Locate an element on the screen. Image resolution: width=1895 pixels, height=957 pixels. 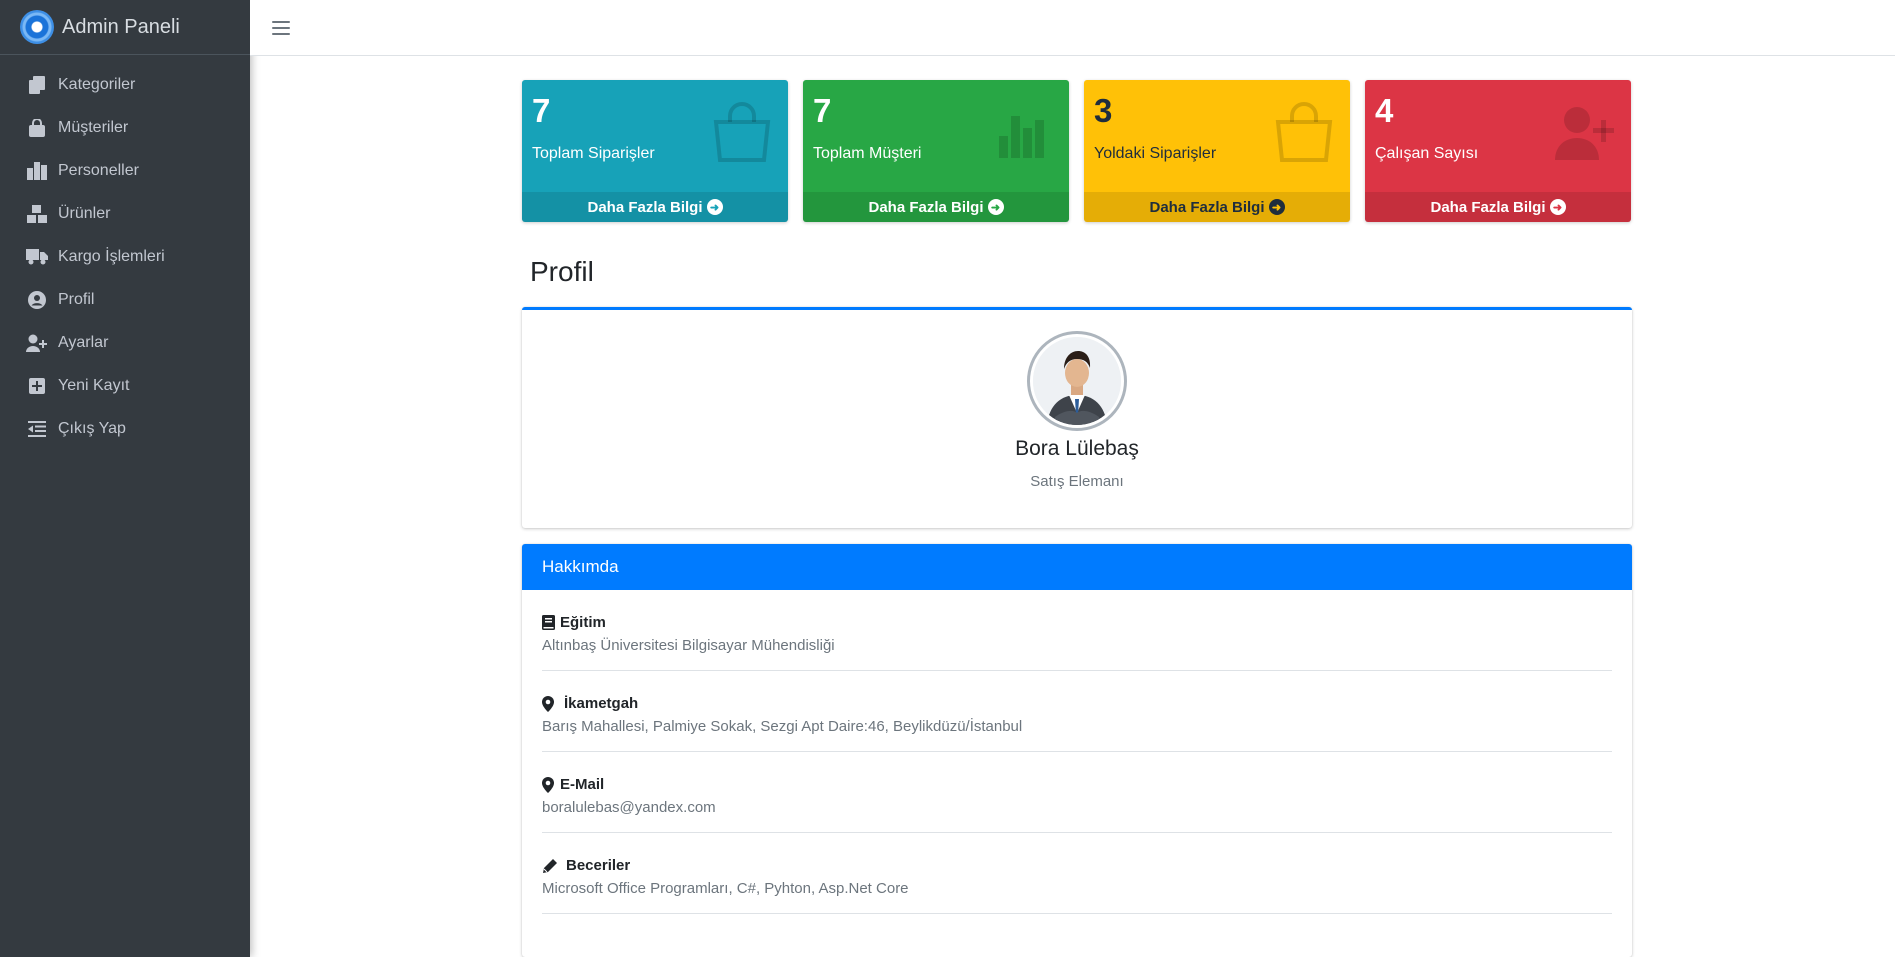
about-item-title: Eğitim is located at coordinates (583, 622).